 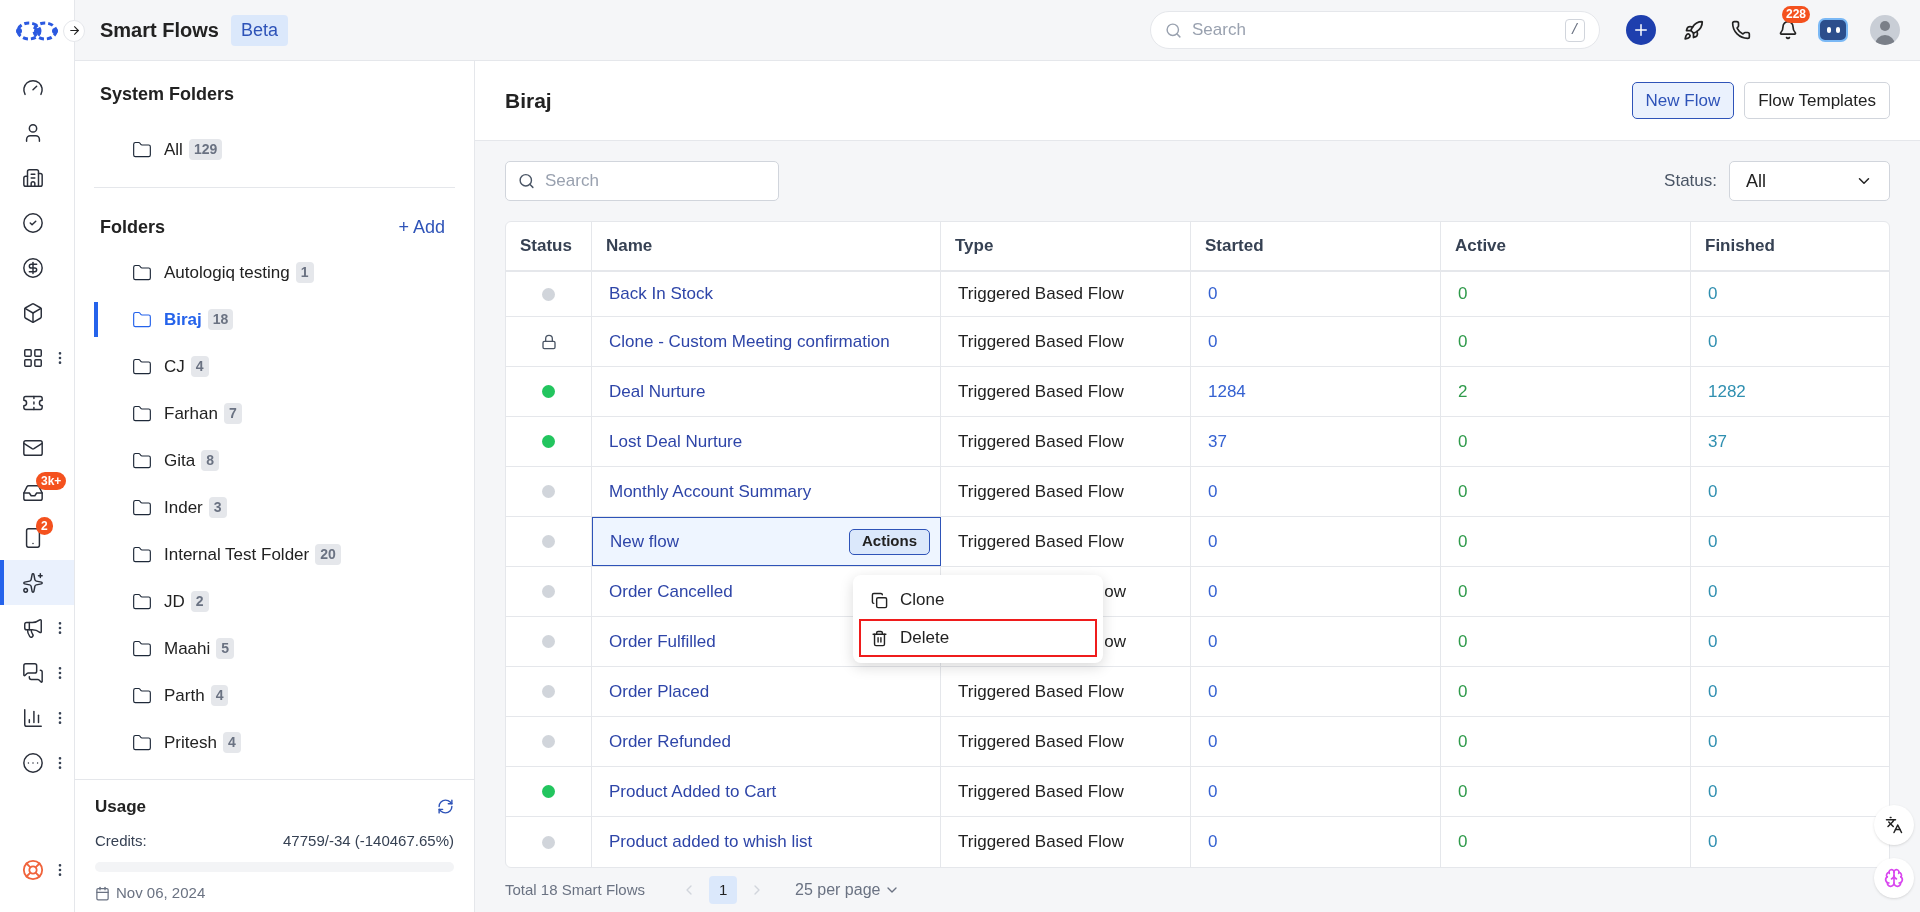 What do you see at coordinates (274, 149) in the screenshot?
I see `folder-item: All 129` at bounding box center [274, 149].